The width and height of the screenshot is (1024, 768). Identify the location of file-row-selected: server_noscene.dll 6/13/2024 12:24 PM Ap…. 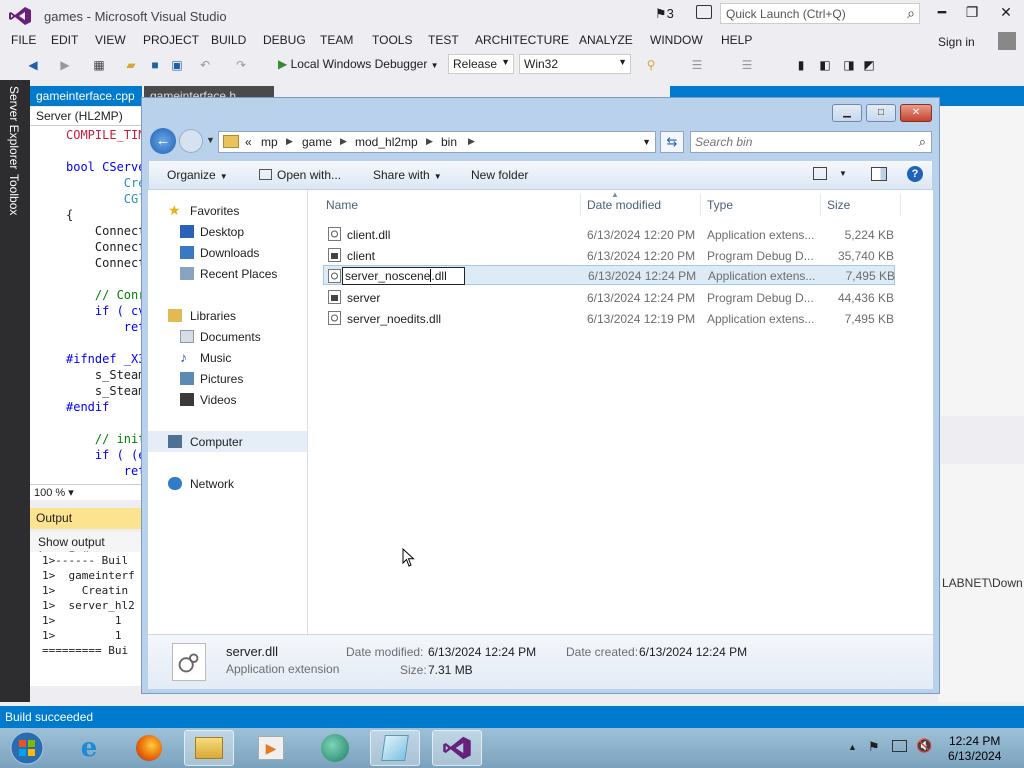
(609, 275).